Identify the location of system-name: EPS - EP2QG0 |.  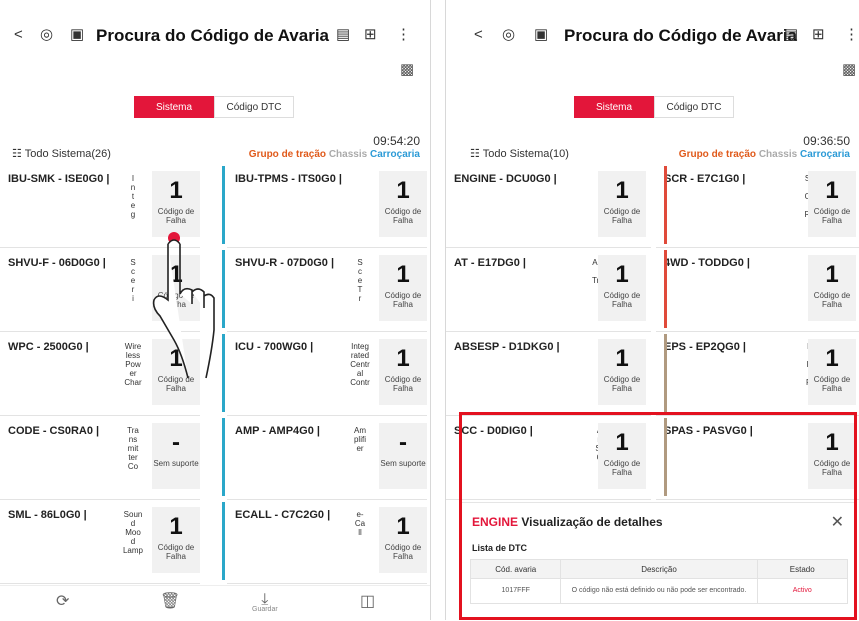
(705, 347).